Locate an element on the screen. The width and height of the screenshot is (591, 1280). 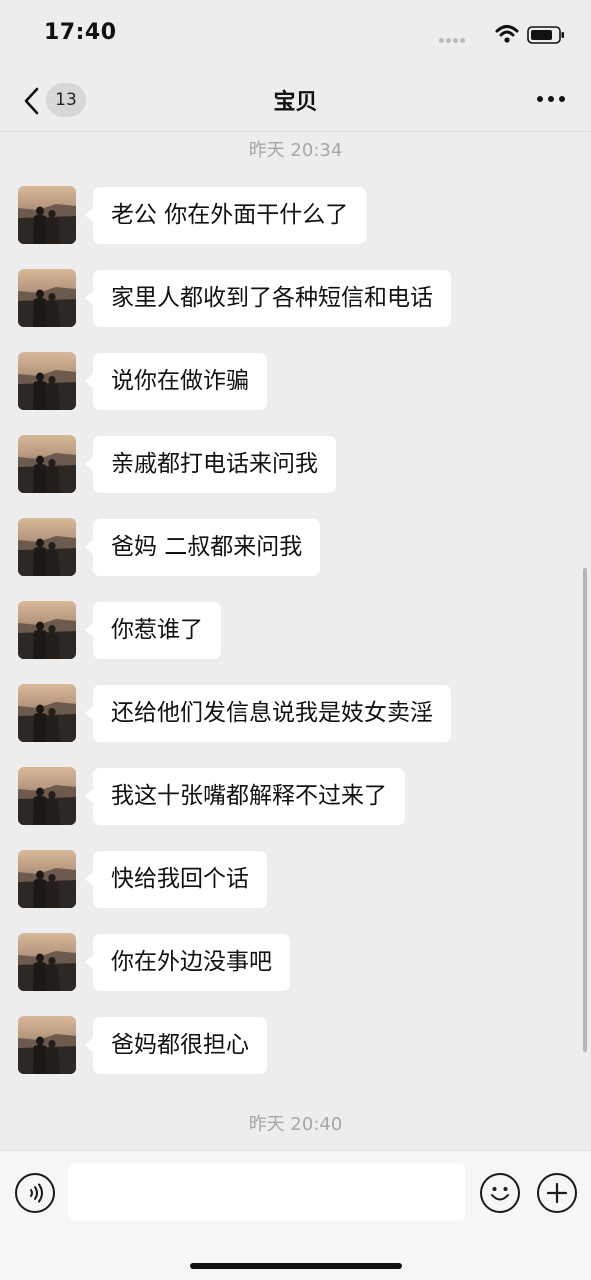
message-row: 快给我回个话 is located at coordinates (288, 880).